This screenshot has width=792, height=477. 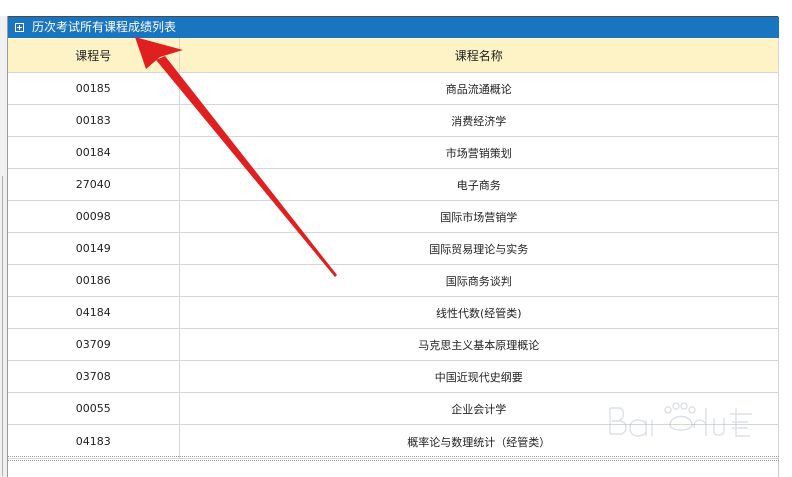 I want to click on course-name-cell: 商品流通概论, so click(x=479, y=88).